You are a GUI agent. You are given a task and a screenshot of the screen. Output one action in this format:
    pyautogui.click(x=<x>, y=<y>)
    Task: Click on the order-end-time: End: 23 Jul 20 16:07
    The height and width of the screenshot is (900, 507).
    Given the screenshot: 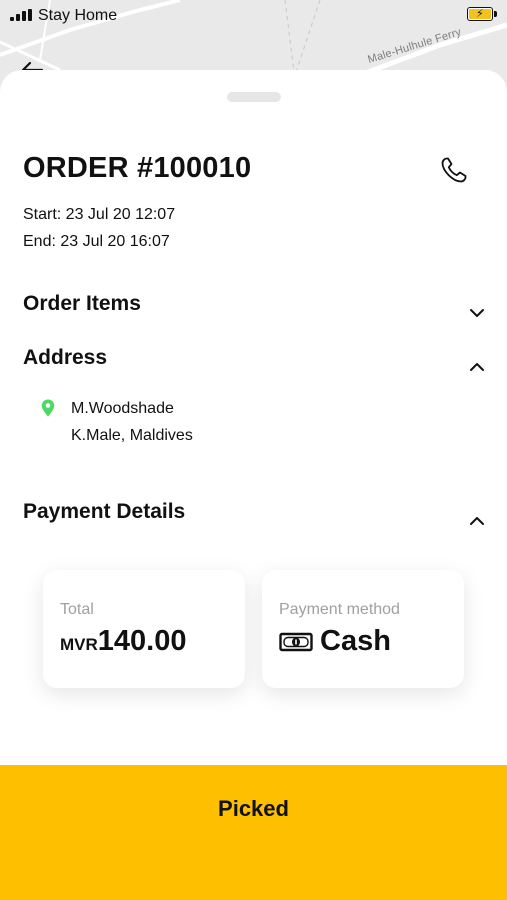 What is the action you would take?
    pyautogui.click(x=96, y=241)
    